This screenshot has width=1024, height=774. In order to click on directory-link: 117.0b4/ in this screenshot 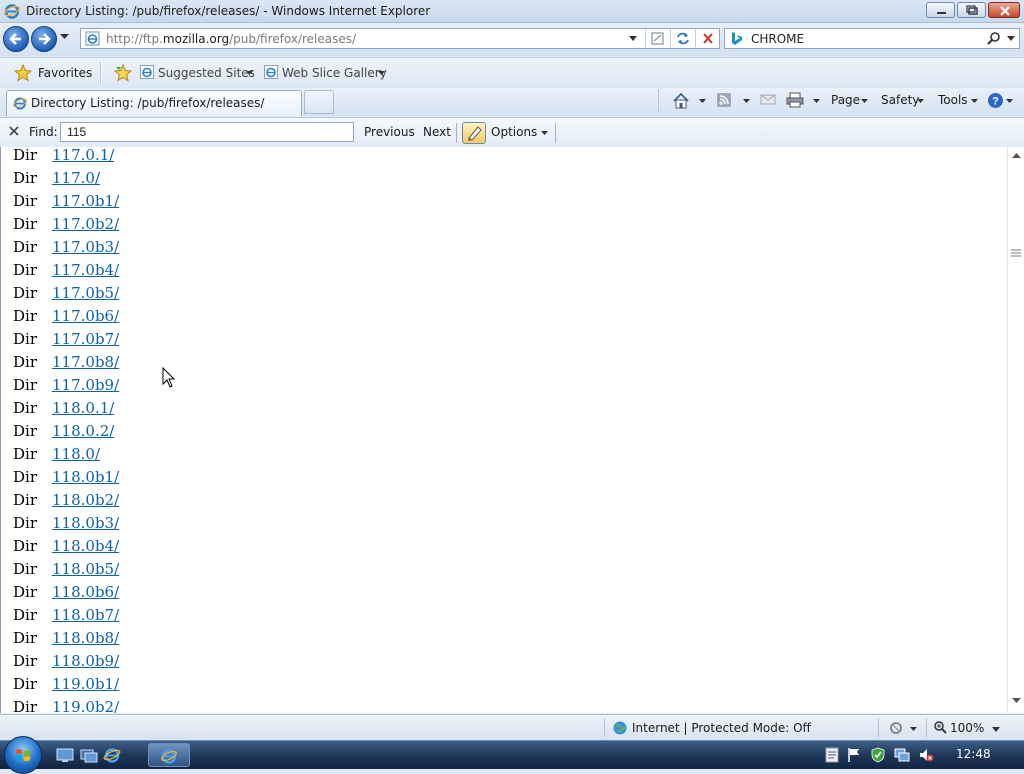, I will do `click(85, 270)`.